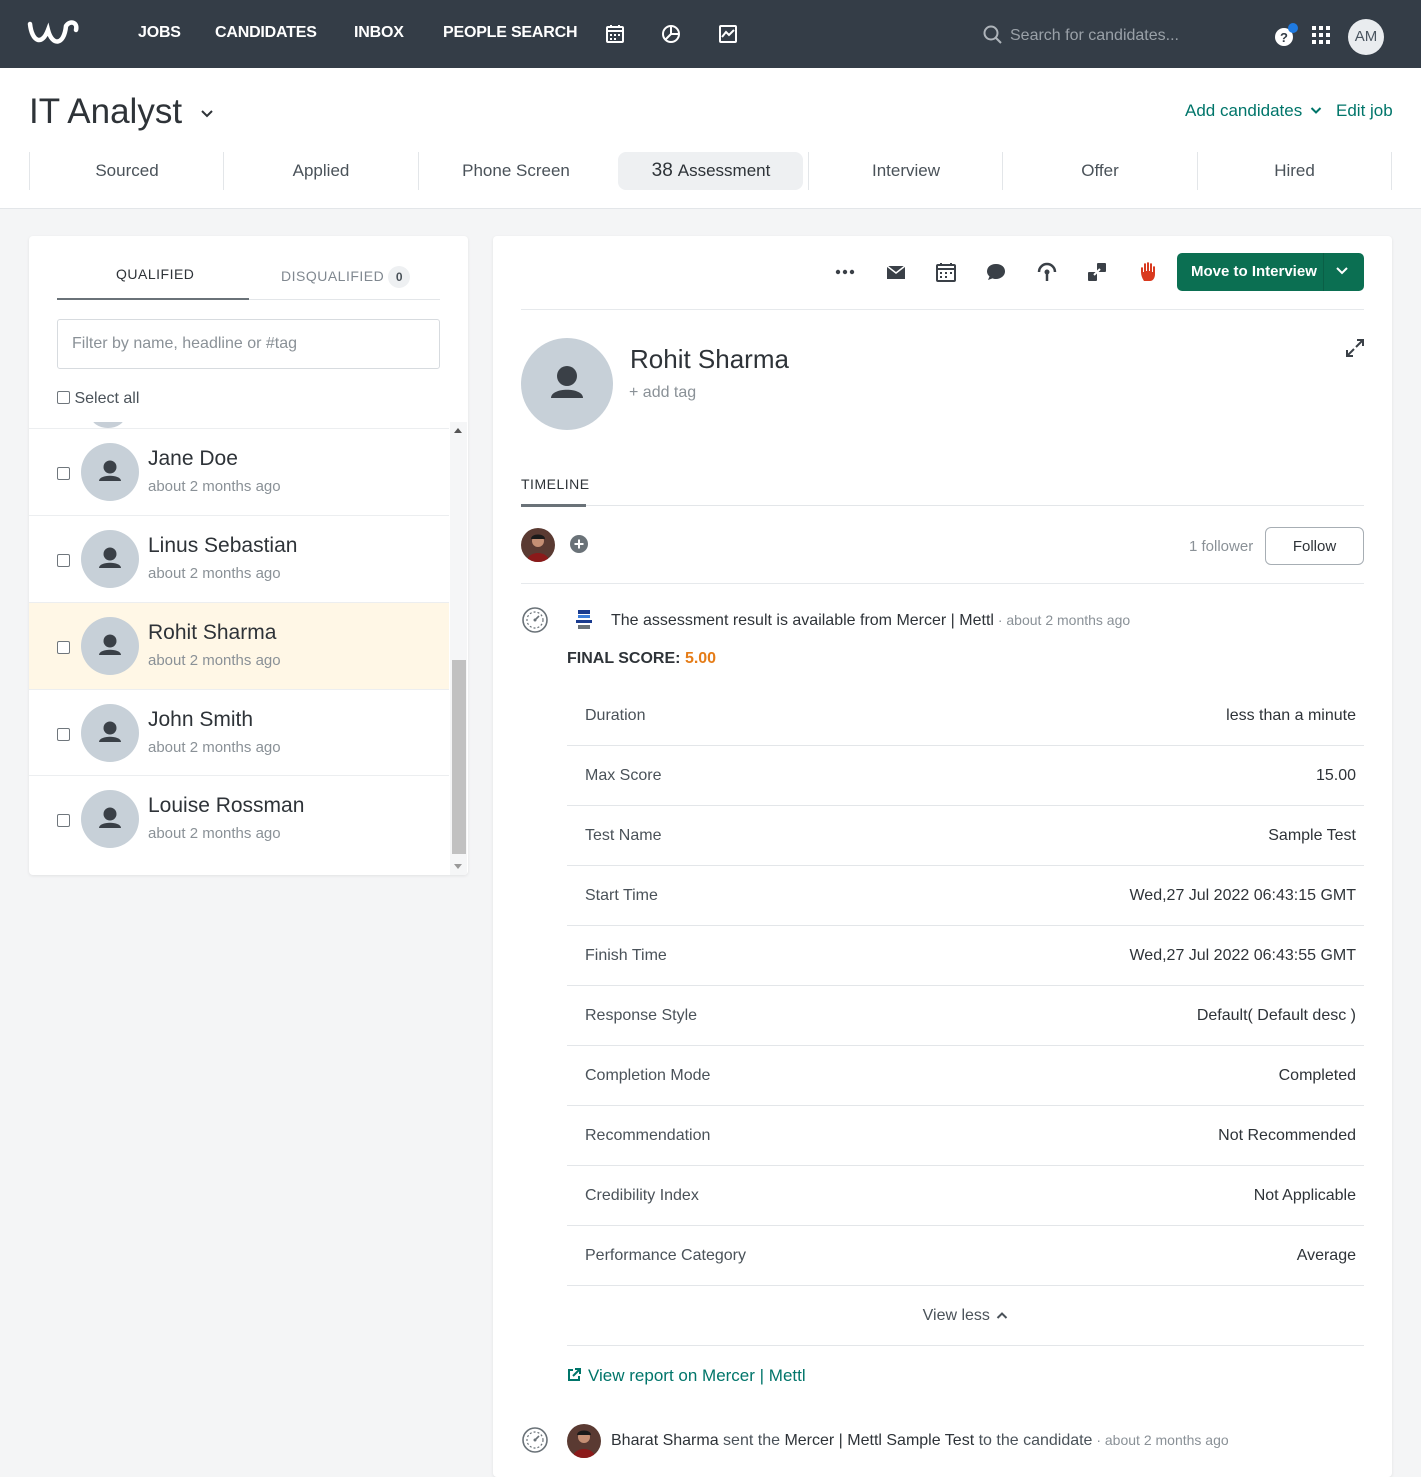 This screenshot has width=1421, height=1477. I want to click on scroll-down-arrow-icon, so click(458, 866).